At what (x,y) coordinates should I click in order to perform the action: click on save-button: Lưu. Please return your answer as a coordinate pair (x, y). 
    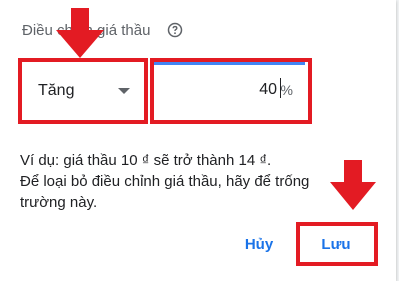
    Looking at the image, I should click on (336, 244).